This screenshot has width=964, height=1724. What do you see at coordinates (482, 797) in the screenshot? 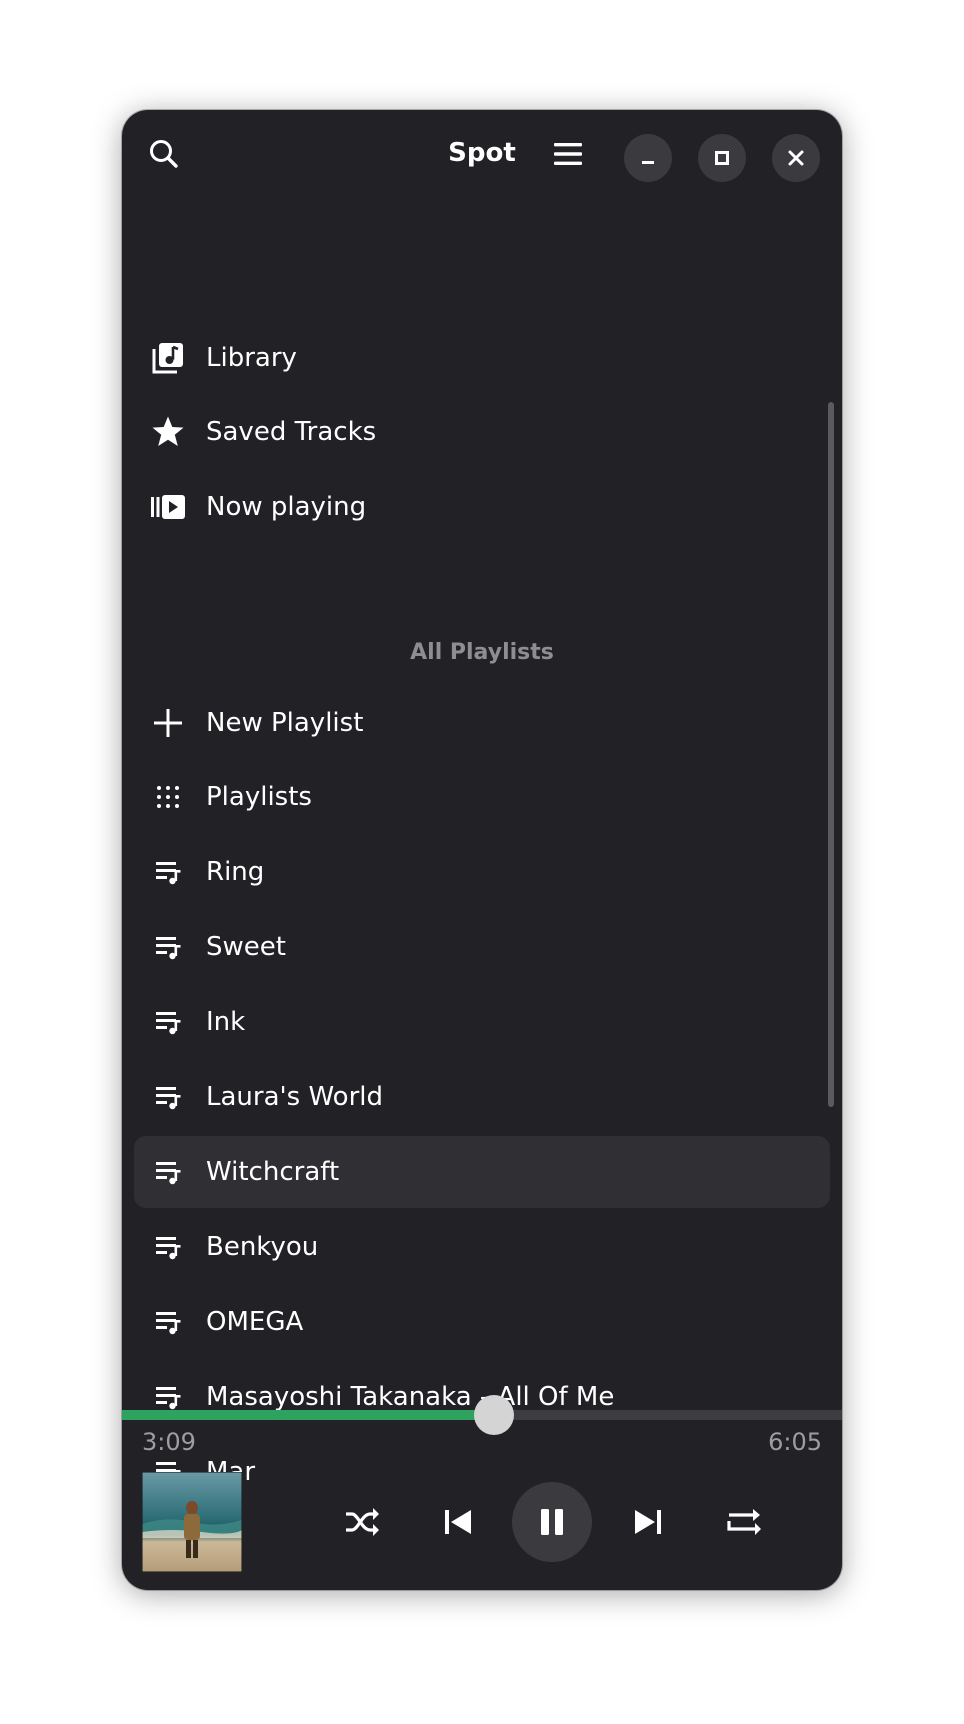
I see `sidebar-item-playlists: Playlists` at bounding box center [482, 797].